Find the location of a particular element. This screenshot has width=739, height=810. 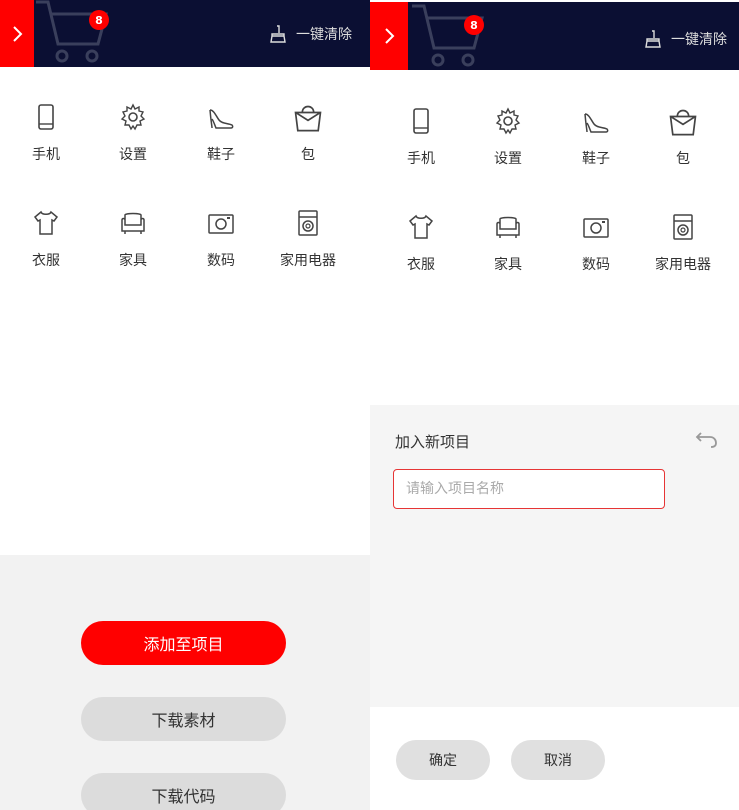

confirm-button: 确定 is located at coordinates (443, 760).